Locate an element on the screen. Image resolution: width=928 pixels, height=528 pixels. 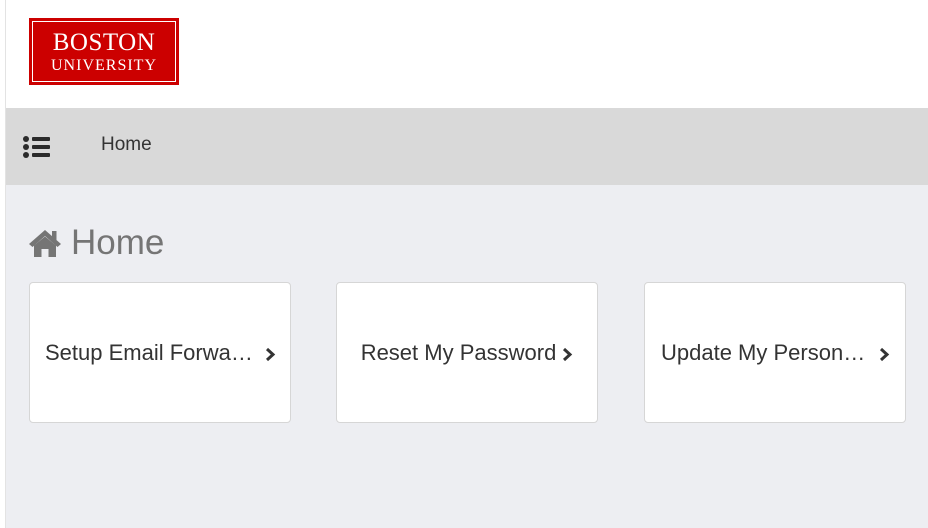
home-icon is located at coordinates (45, 243).